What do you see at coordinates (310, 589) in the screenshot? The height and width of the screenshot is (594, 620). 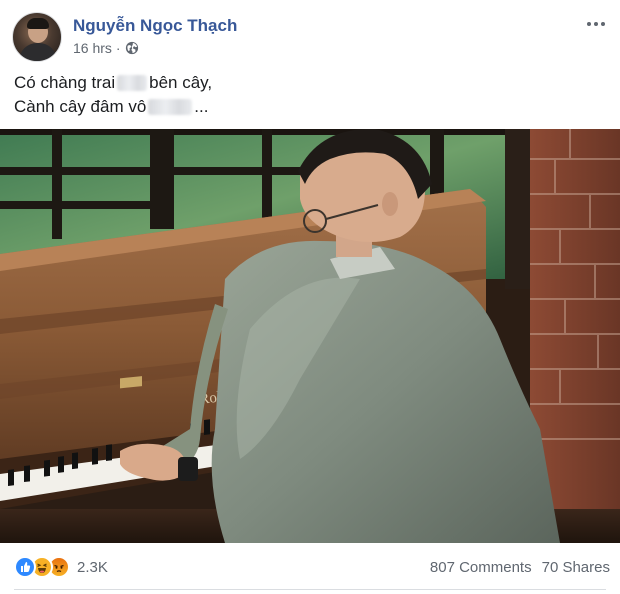 I see `footer-divider` at bounding box center [310, 589].